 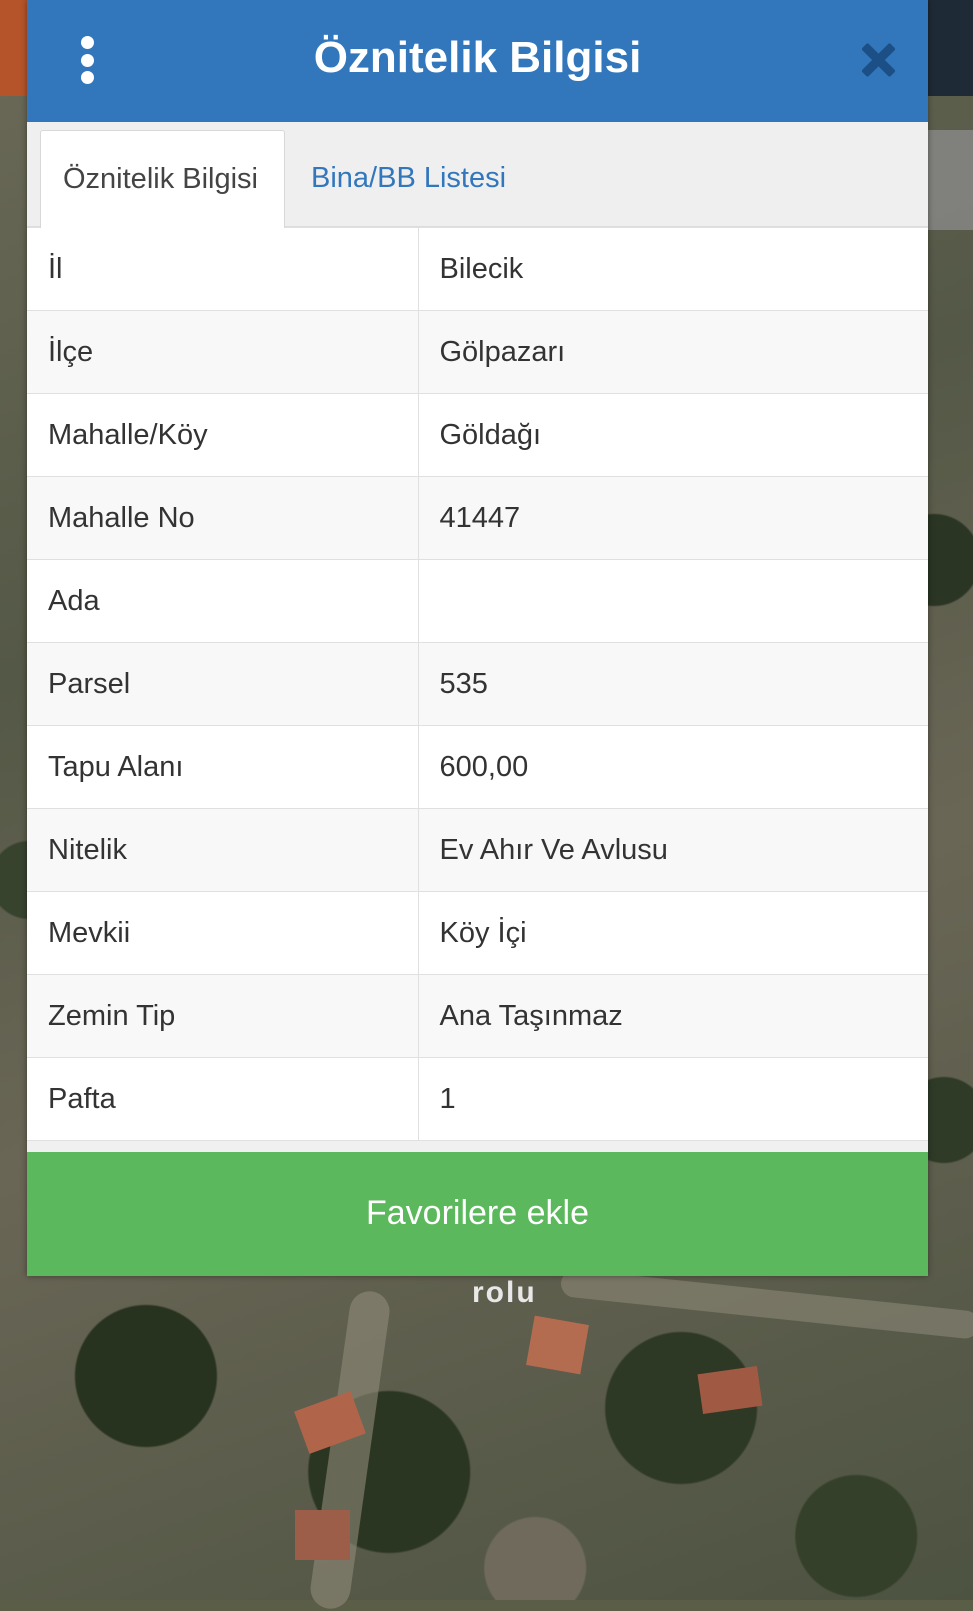 What do you see at coordinates (223, 684) in the screenshot?
I see `attribute-key: Parsel` at bounding box center [223, 684].